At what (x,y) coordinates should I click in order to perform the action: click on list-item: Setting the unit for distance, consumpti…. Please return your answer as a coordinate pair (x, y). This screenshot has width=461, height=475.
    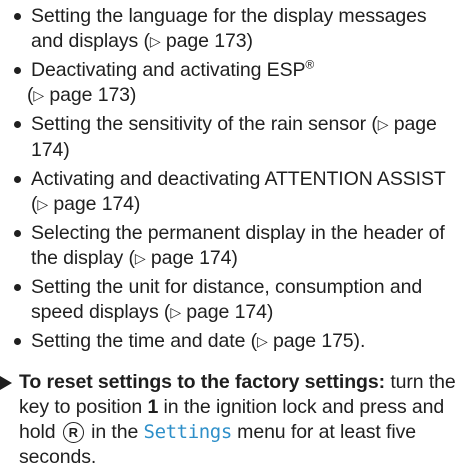
    Looking at the image, I should click on (234, 300).